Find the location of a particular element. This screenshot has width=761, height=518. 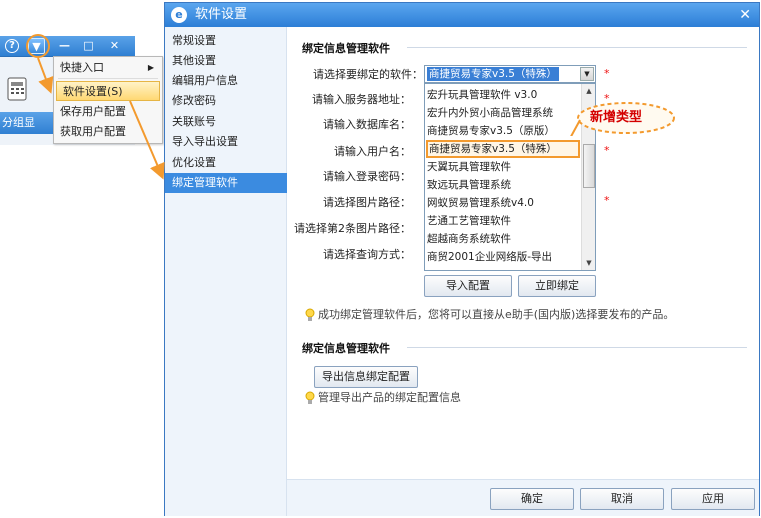

nav-item-edit-user-info: 编辑用户信息 is located at coordinates (226, 81).